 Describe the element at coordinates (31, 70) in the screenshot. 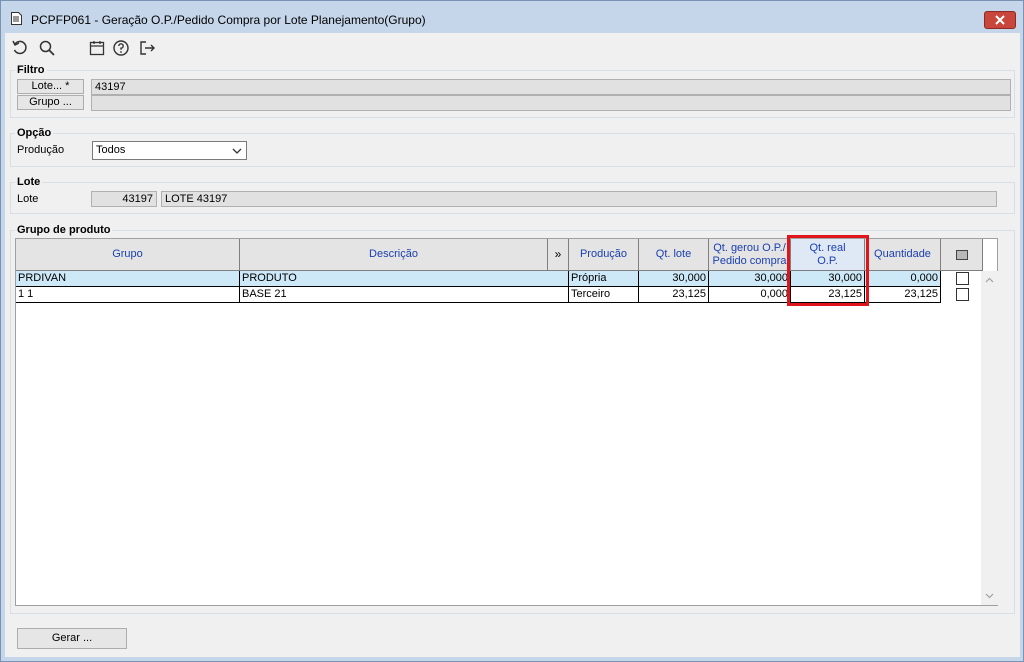

I see `filtro-legend: Filtro` at that location.